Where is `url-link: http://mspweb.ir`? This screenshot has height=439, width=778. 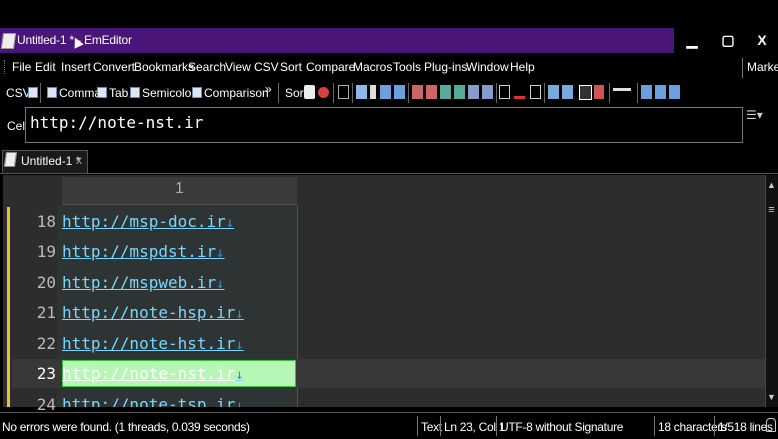
url-link: http://mspweb.ir is located at coordinates (139, 282).